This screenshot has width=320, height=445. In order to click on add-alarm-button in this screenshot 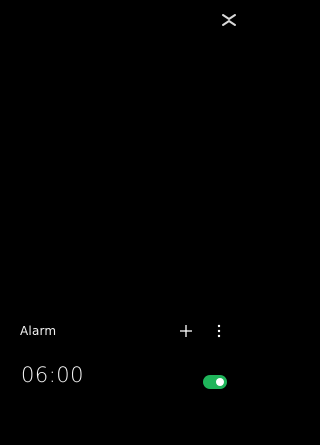, I will do `click(186, 331)`.